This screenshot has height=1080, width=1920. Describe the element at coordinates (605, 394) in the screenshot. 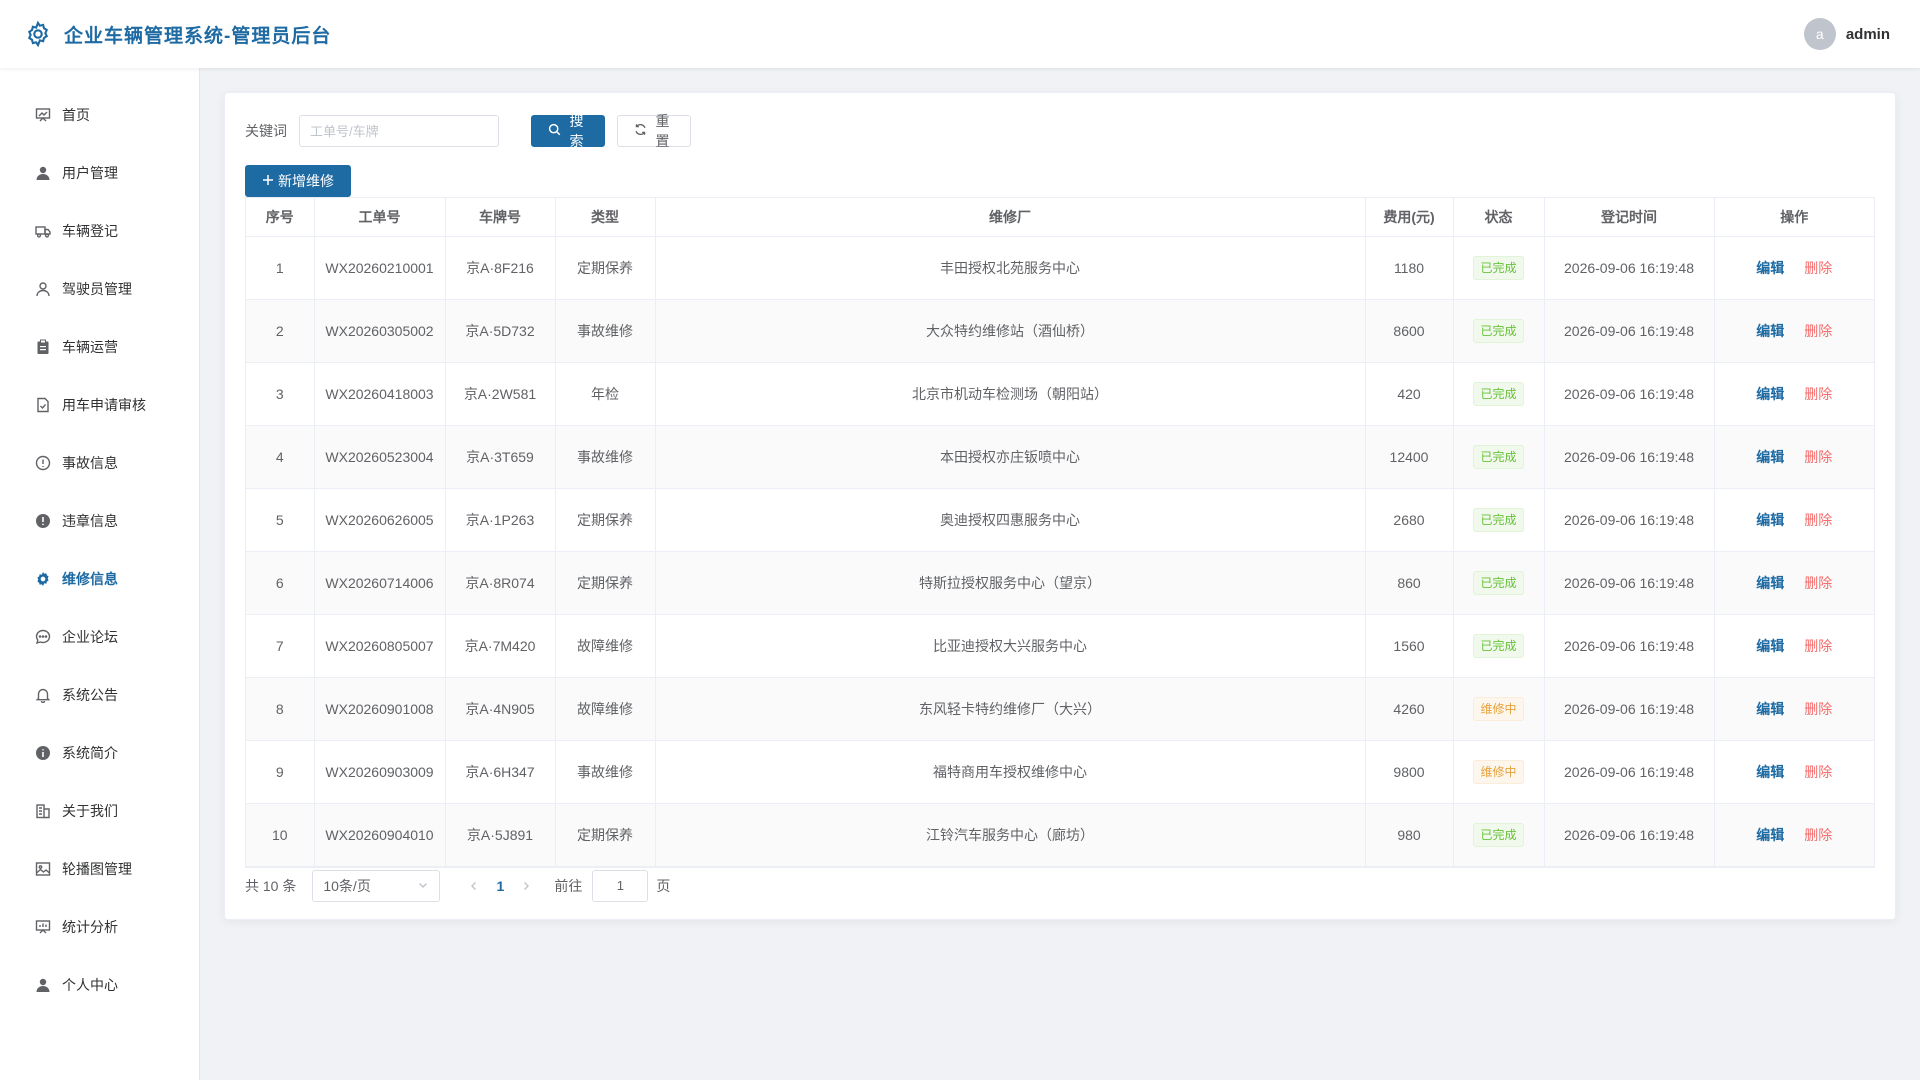

I see `cell-type: 年检` at that location.